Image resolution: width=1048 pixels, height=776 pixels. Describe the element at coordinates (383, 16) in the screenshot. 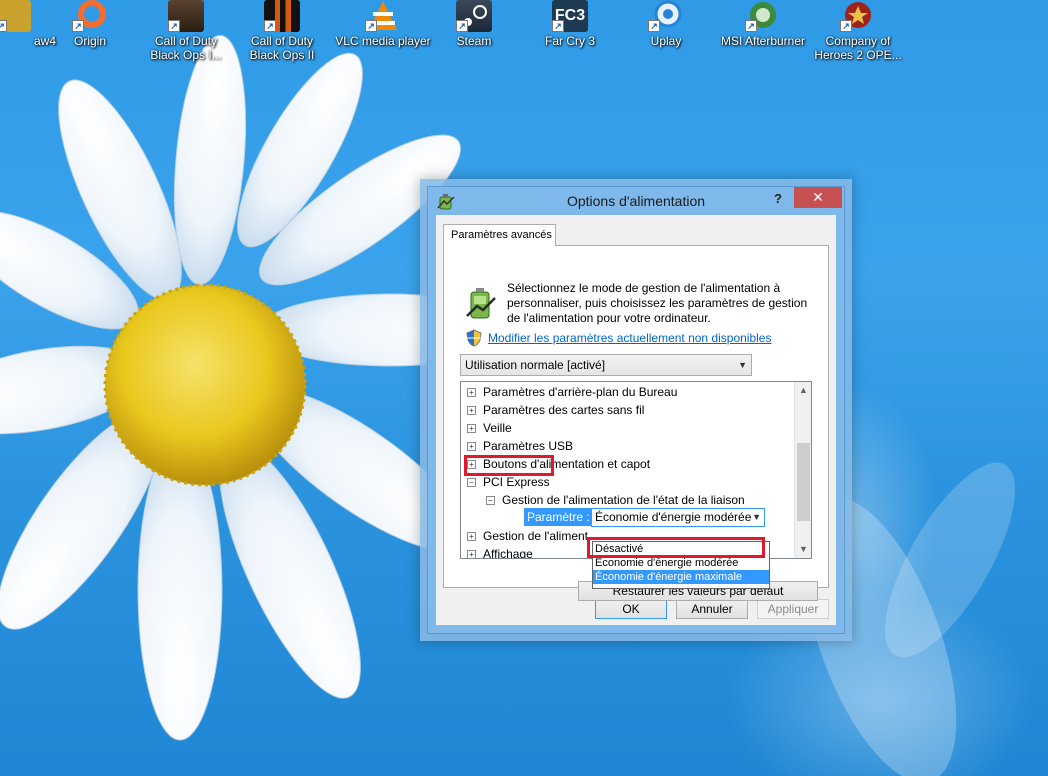

I see `vlc-icon: ↗` at that location.